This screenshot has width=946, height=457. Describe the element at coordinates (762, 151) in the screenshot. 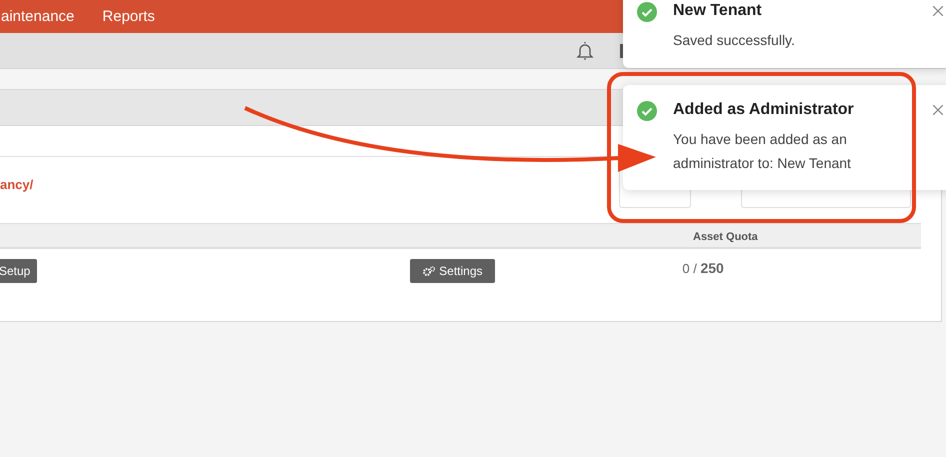

I see `toast-message: You have been added as an administrator to: New Tenant` at that location.